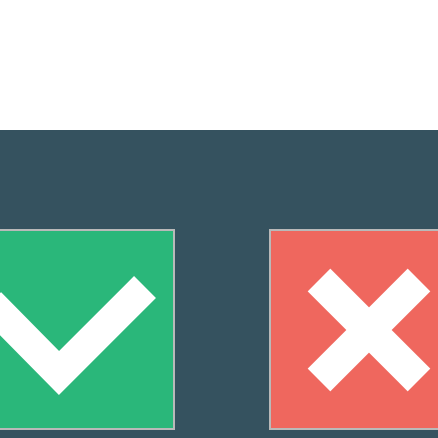 The width and height of the screenshot is (438, 438). Describe the element at coordinates (78, 335) in the screenshot. I see `checkmark-icon` at that location.